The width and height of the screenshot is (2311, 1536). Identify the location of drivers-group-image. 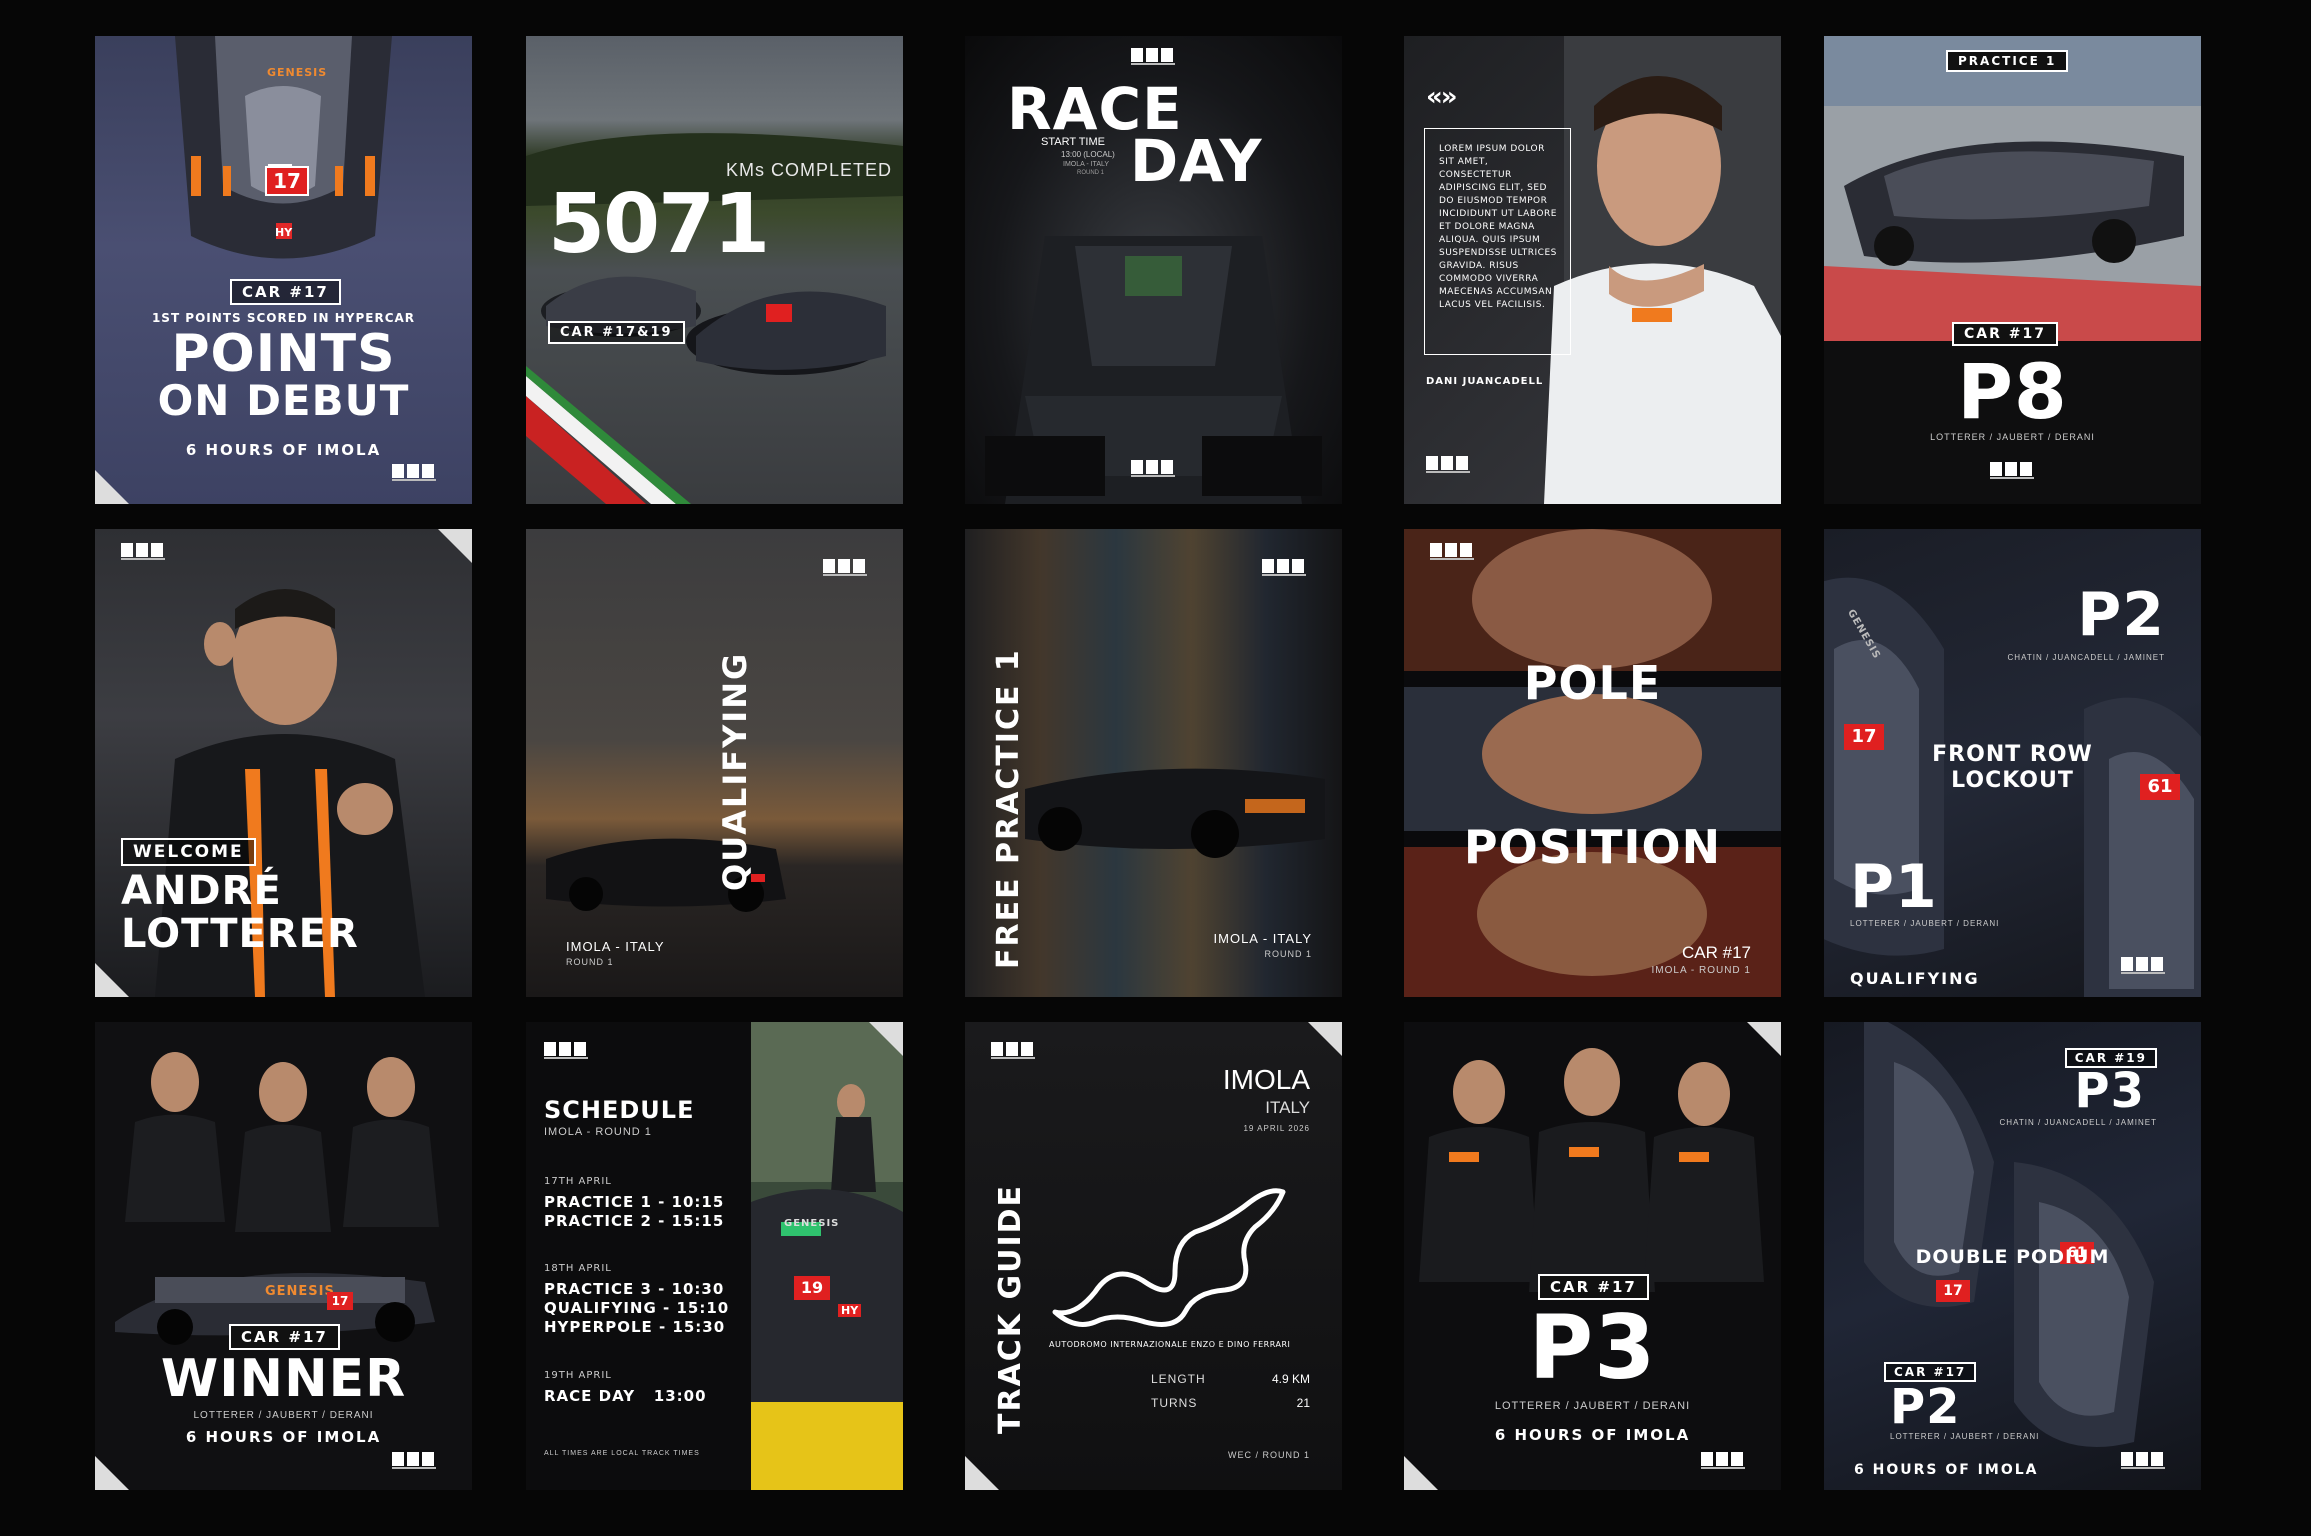
(1591, 1170).